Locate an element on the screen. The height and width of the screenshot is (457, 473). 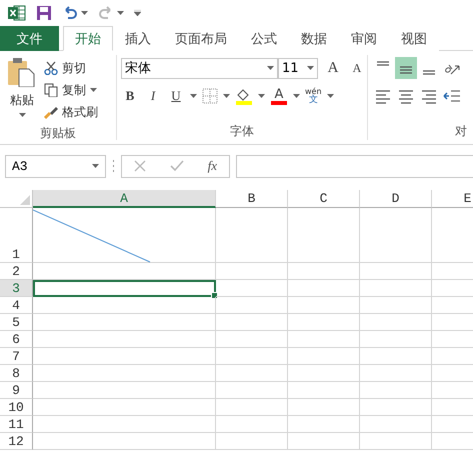
row-header: 10 is located at coordinates (16, 407).